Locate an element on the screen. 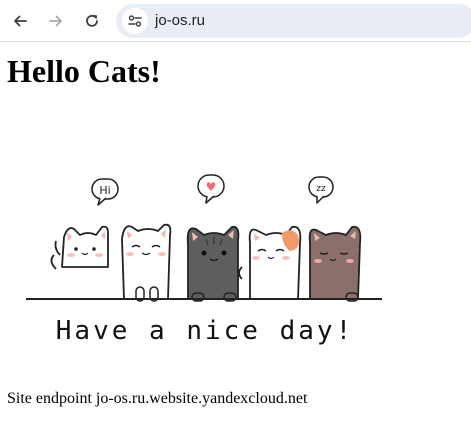  cat-white-orange is located at coordinates (270, 262).